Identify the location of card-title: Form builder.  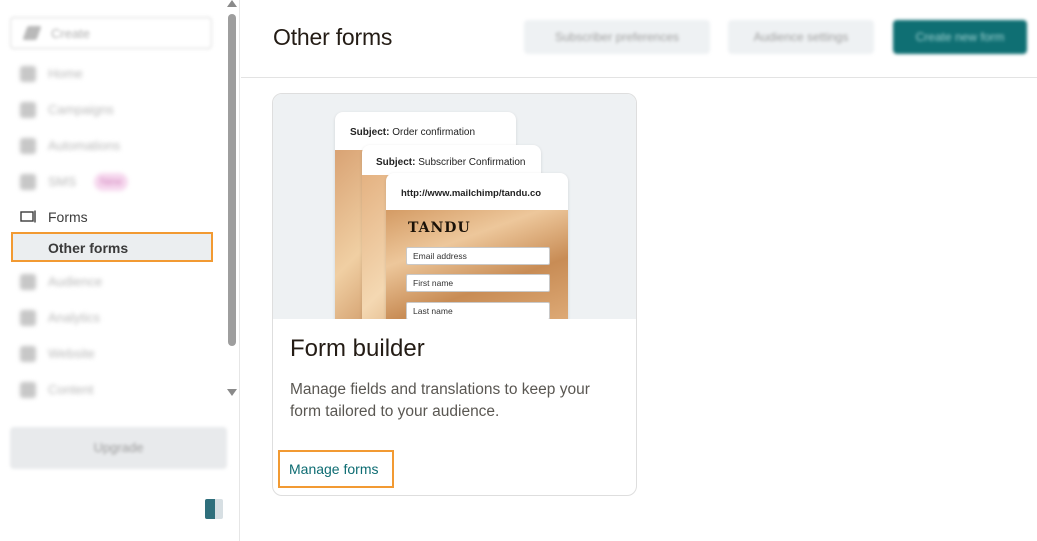
(357, 348).